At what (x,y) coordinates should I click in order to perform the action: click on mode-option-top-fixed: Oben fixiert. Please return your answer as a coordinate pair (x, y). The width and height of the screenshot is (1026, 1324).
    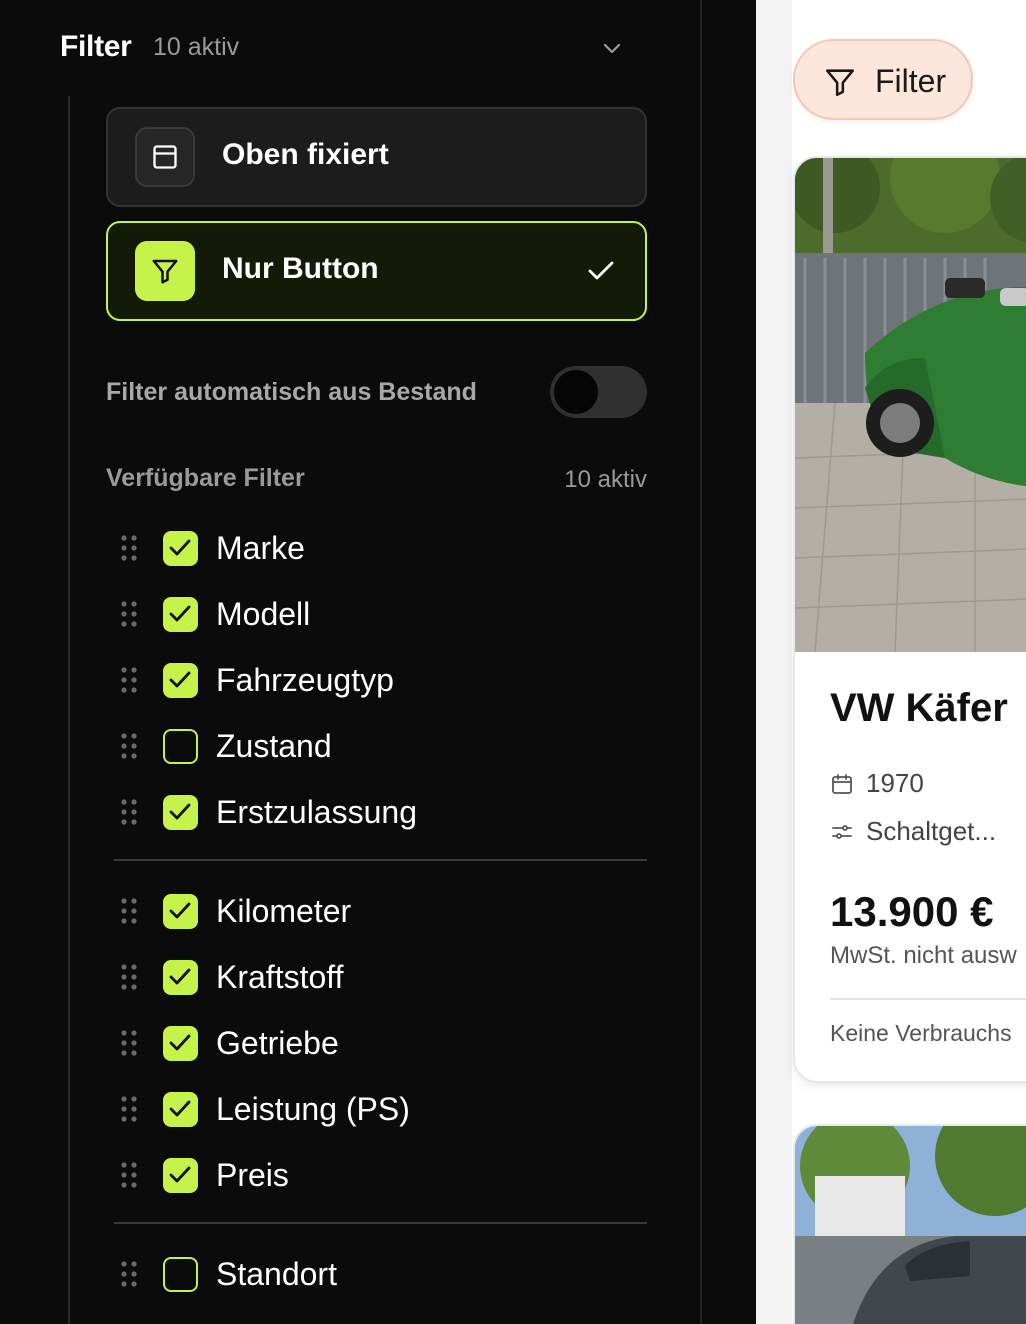
    Looking at the image, I should click on (376, 157).